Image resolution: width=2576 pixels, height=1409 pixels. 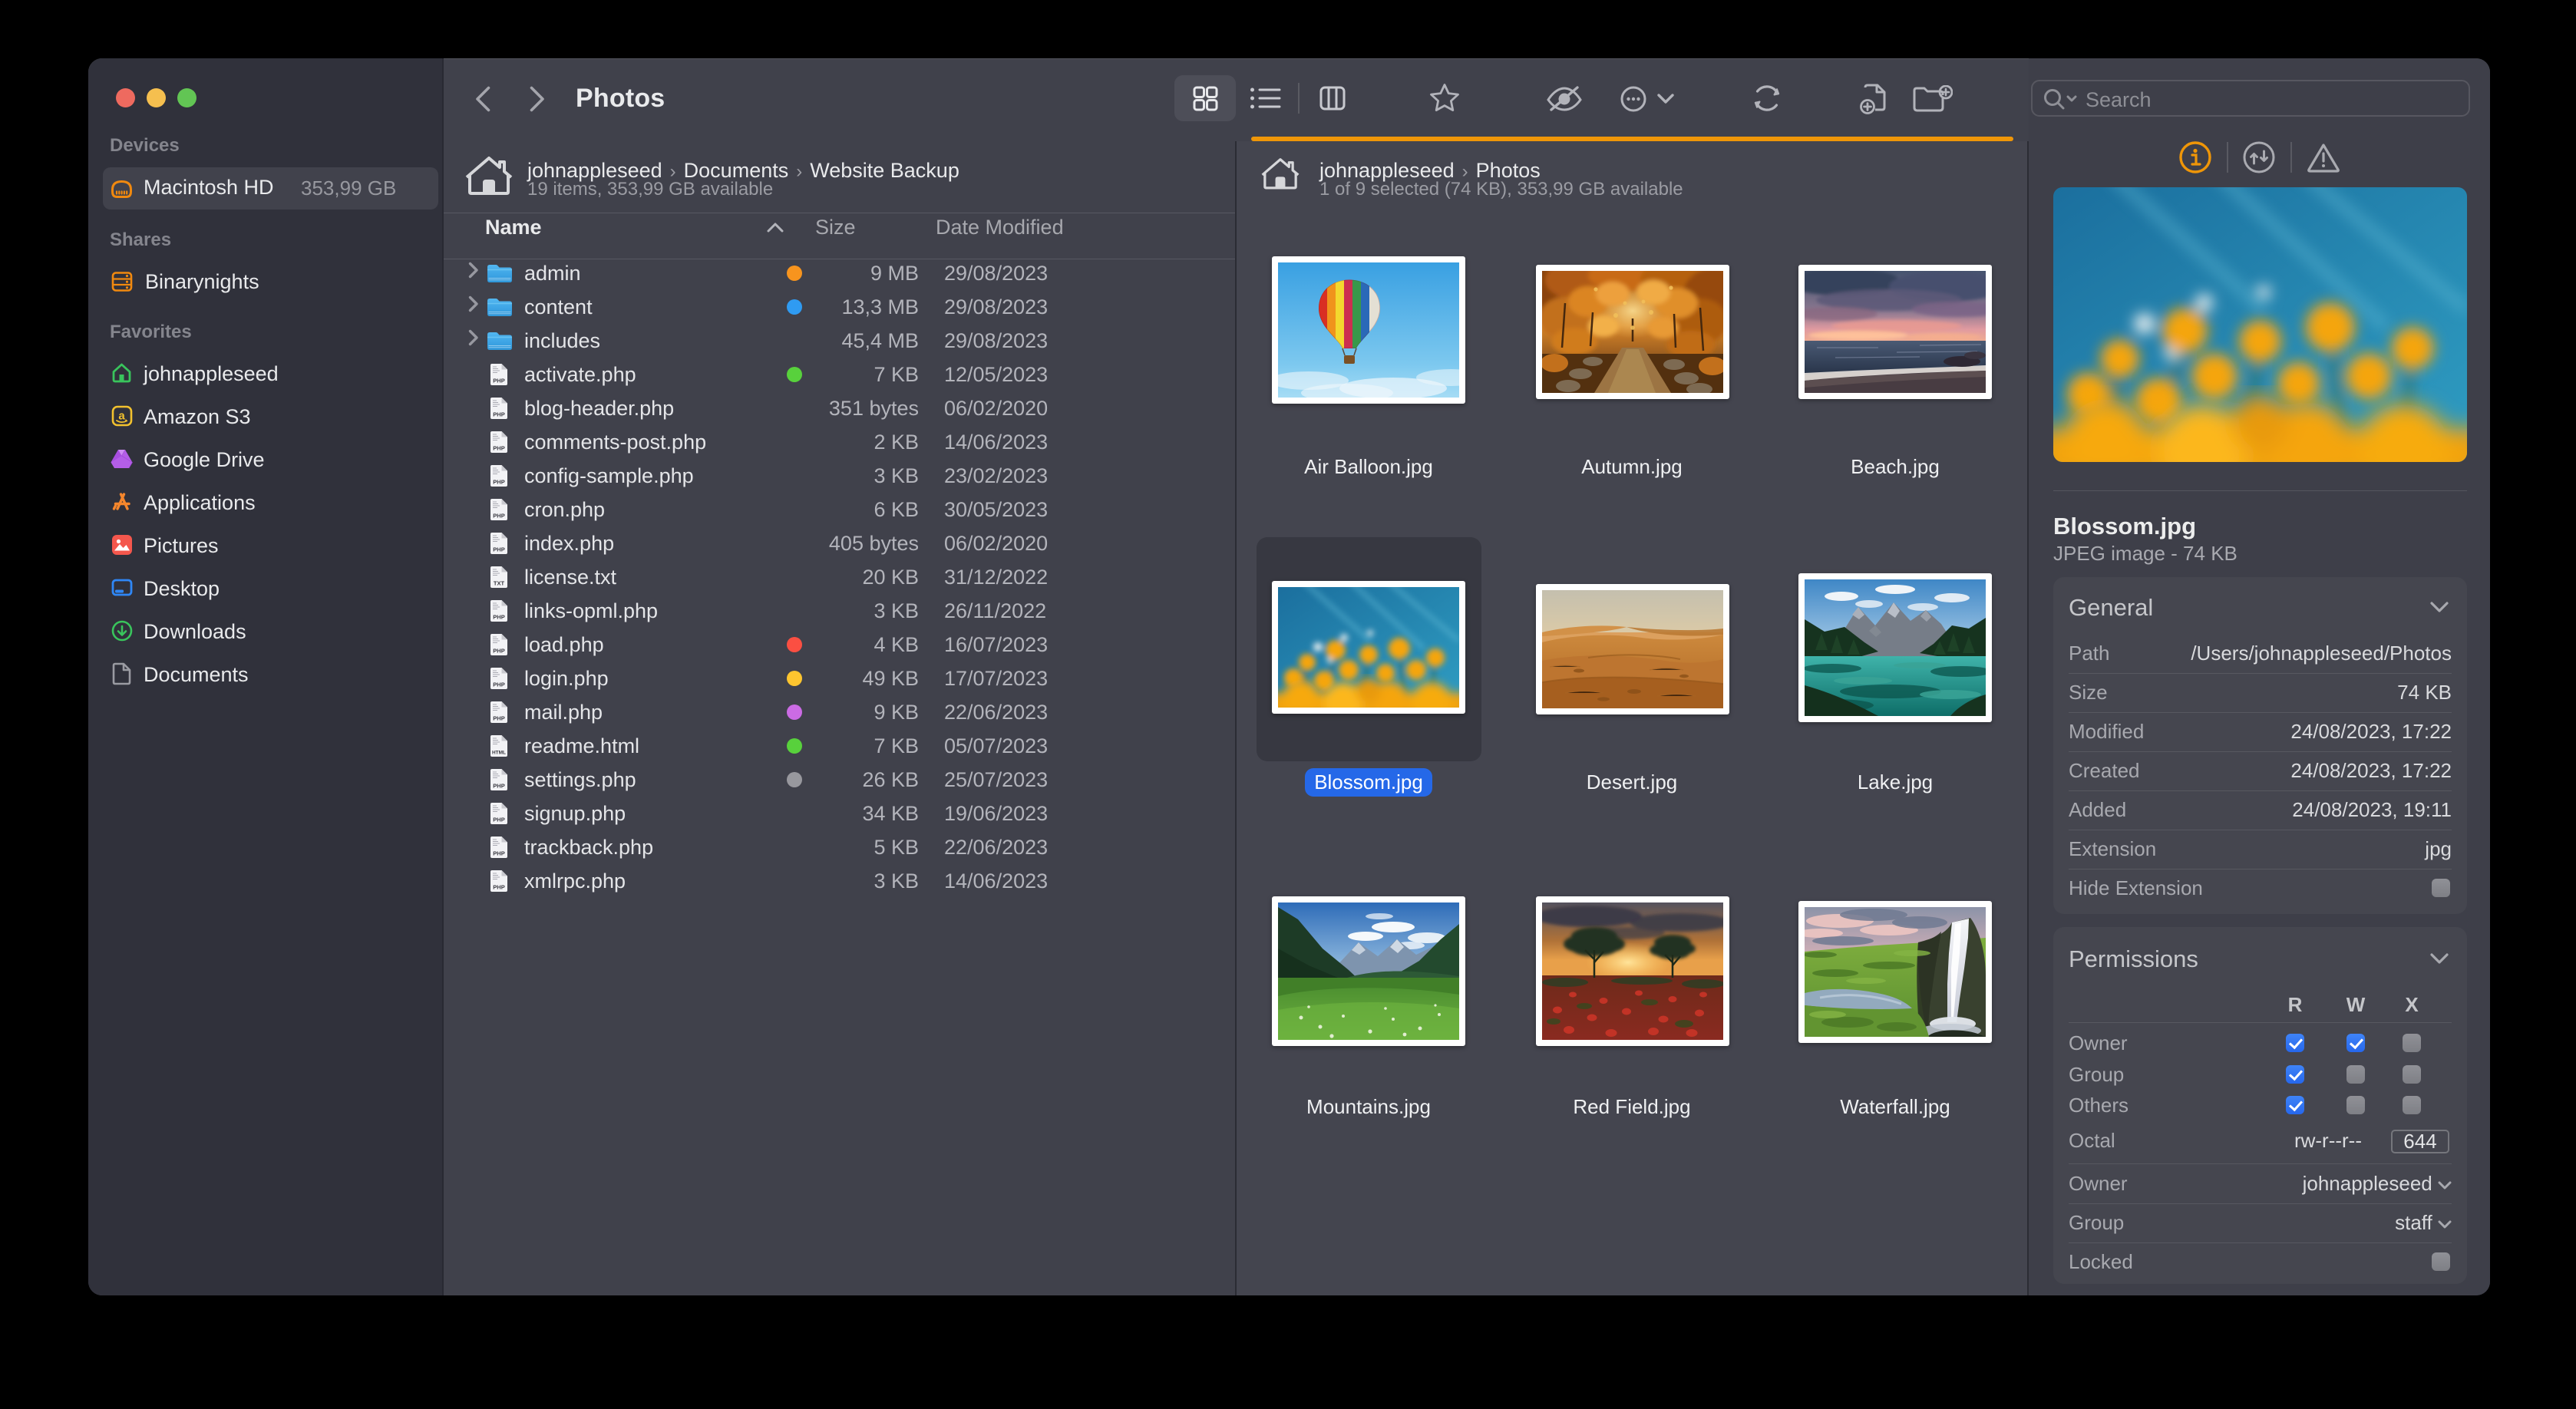 What do you see at coordinates (121, 417) in the screenshot?
I see `svg-text: a` at bounding box center [121, 417].